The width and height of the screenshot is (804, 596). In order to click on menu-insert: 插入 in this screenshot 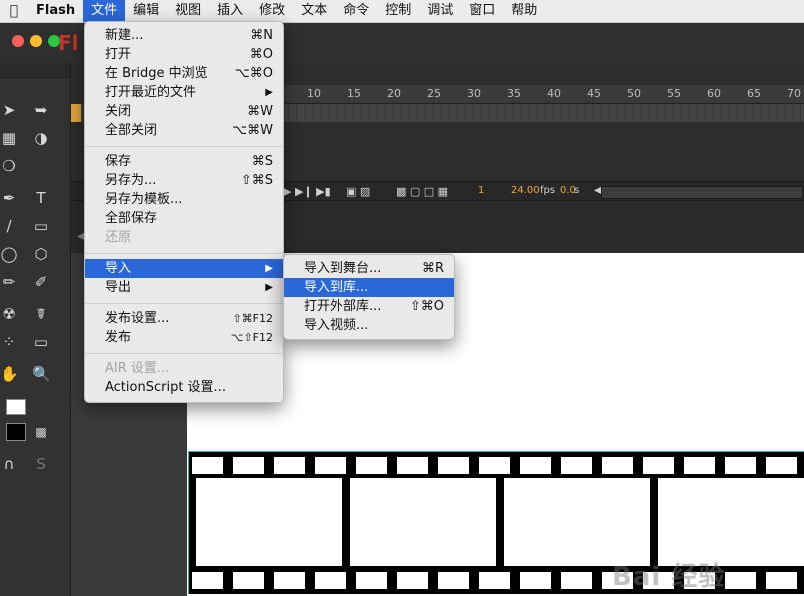, I will do `click(230, 11)`.